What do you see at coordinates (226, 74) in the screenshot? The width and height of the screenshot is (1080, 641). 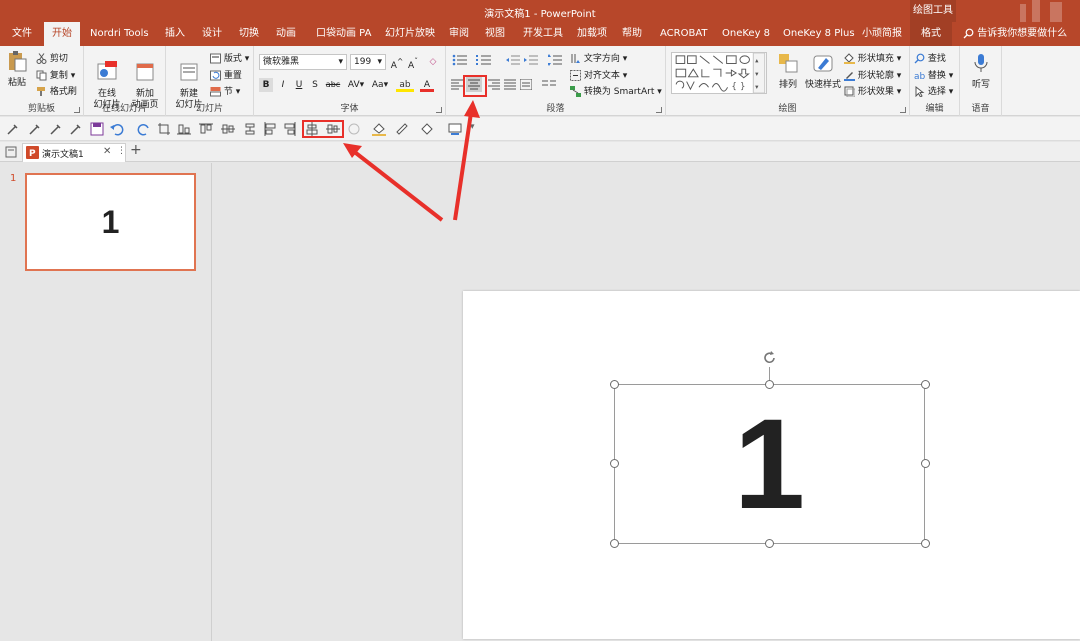 I see `reset-button: 重置` at bounding box center [226, 74].